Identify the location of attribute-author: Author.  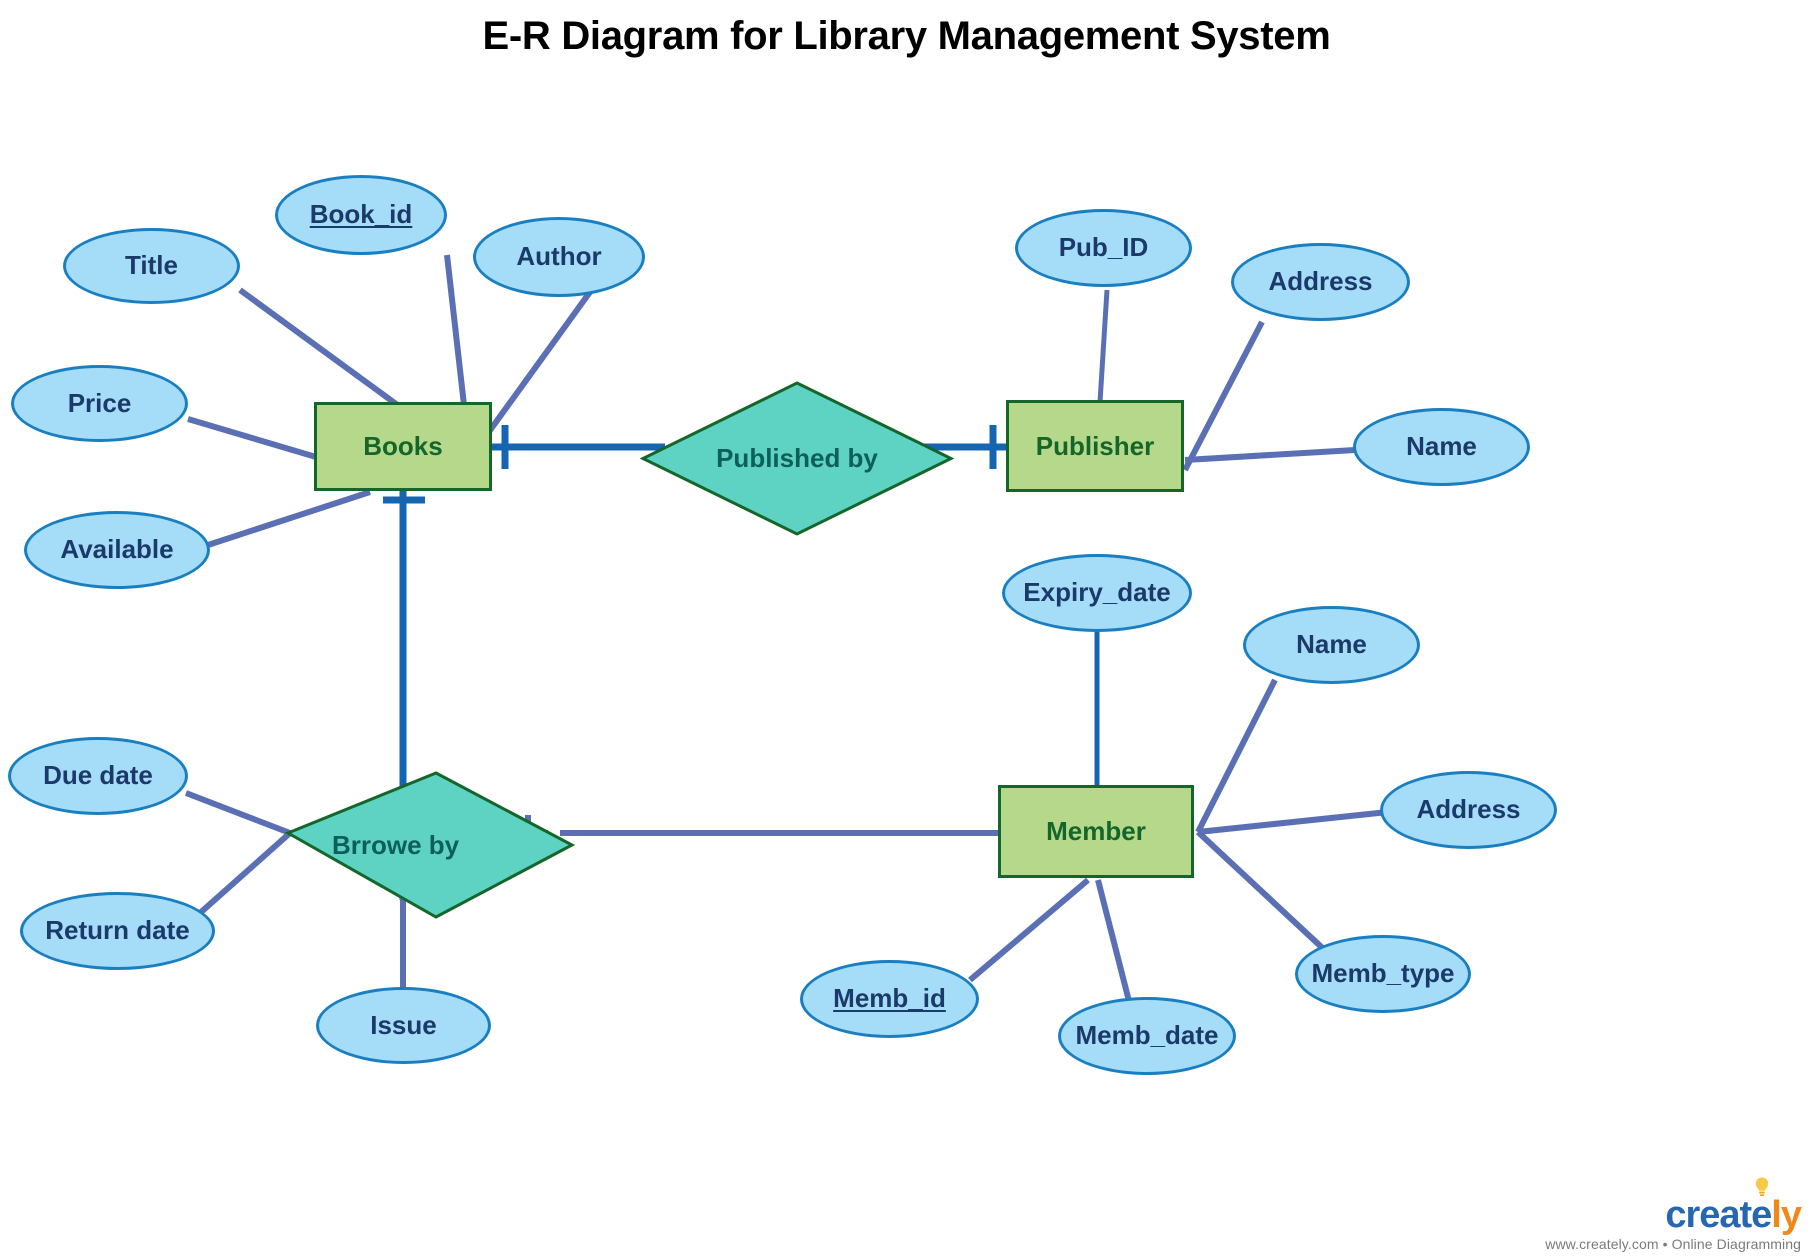
(559, 257).